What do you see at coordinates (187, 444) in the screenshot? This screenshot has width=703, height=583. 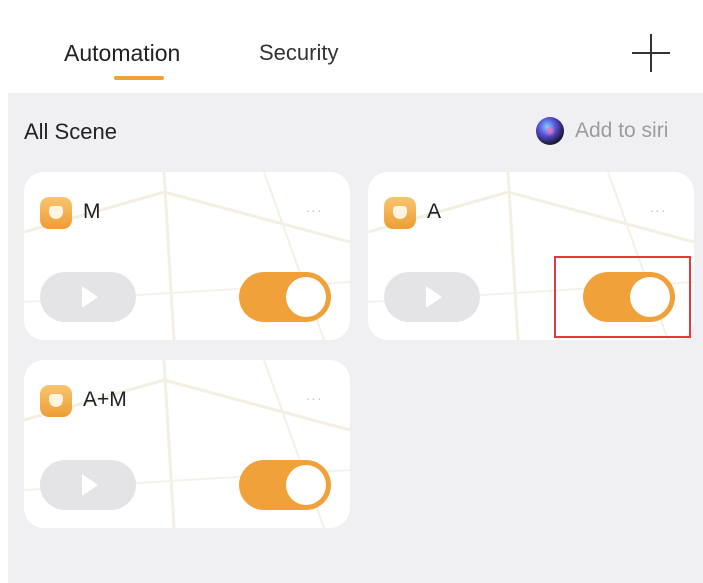 I see `scene-card-a-m: A+M ···` at bounding box center [187, 444].